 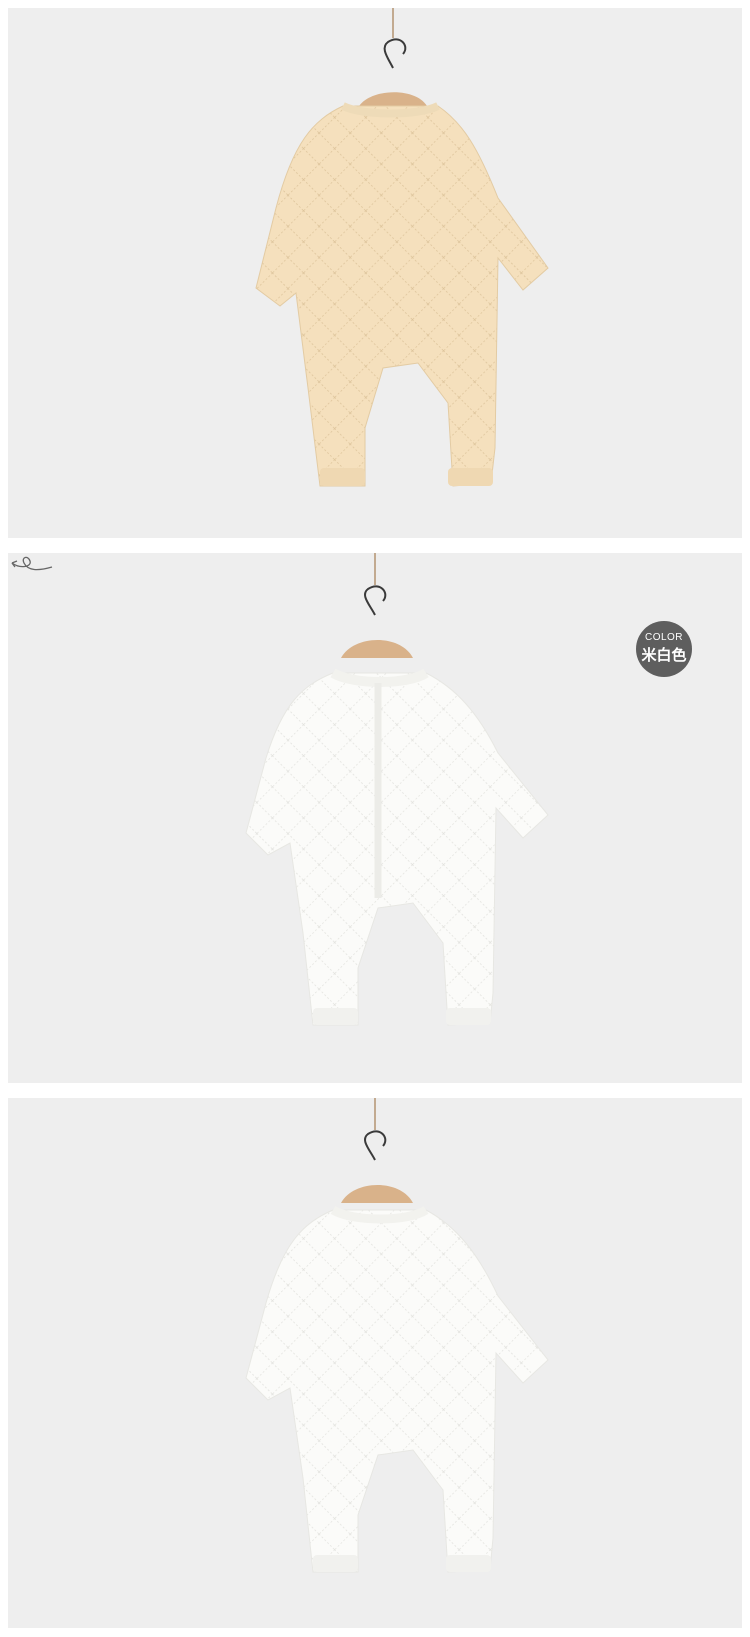 What do you see at coordinates (664, 637) in the screenshot?
I see `color-badge-label-en: COLOR` at bounding box center [664, 637].